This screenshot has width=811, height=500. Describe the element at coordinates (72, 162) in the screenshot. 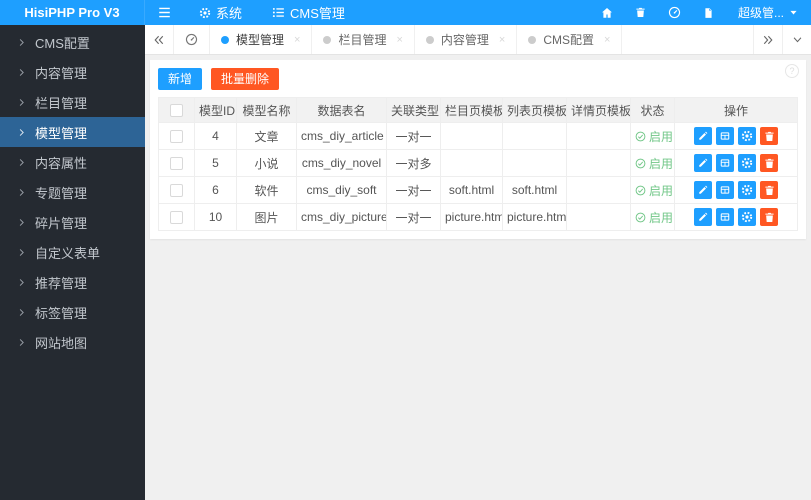

I see `sidebar-item-4: 内容属性` at that location.